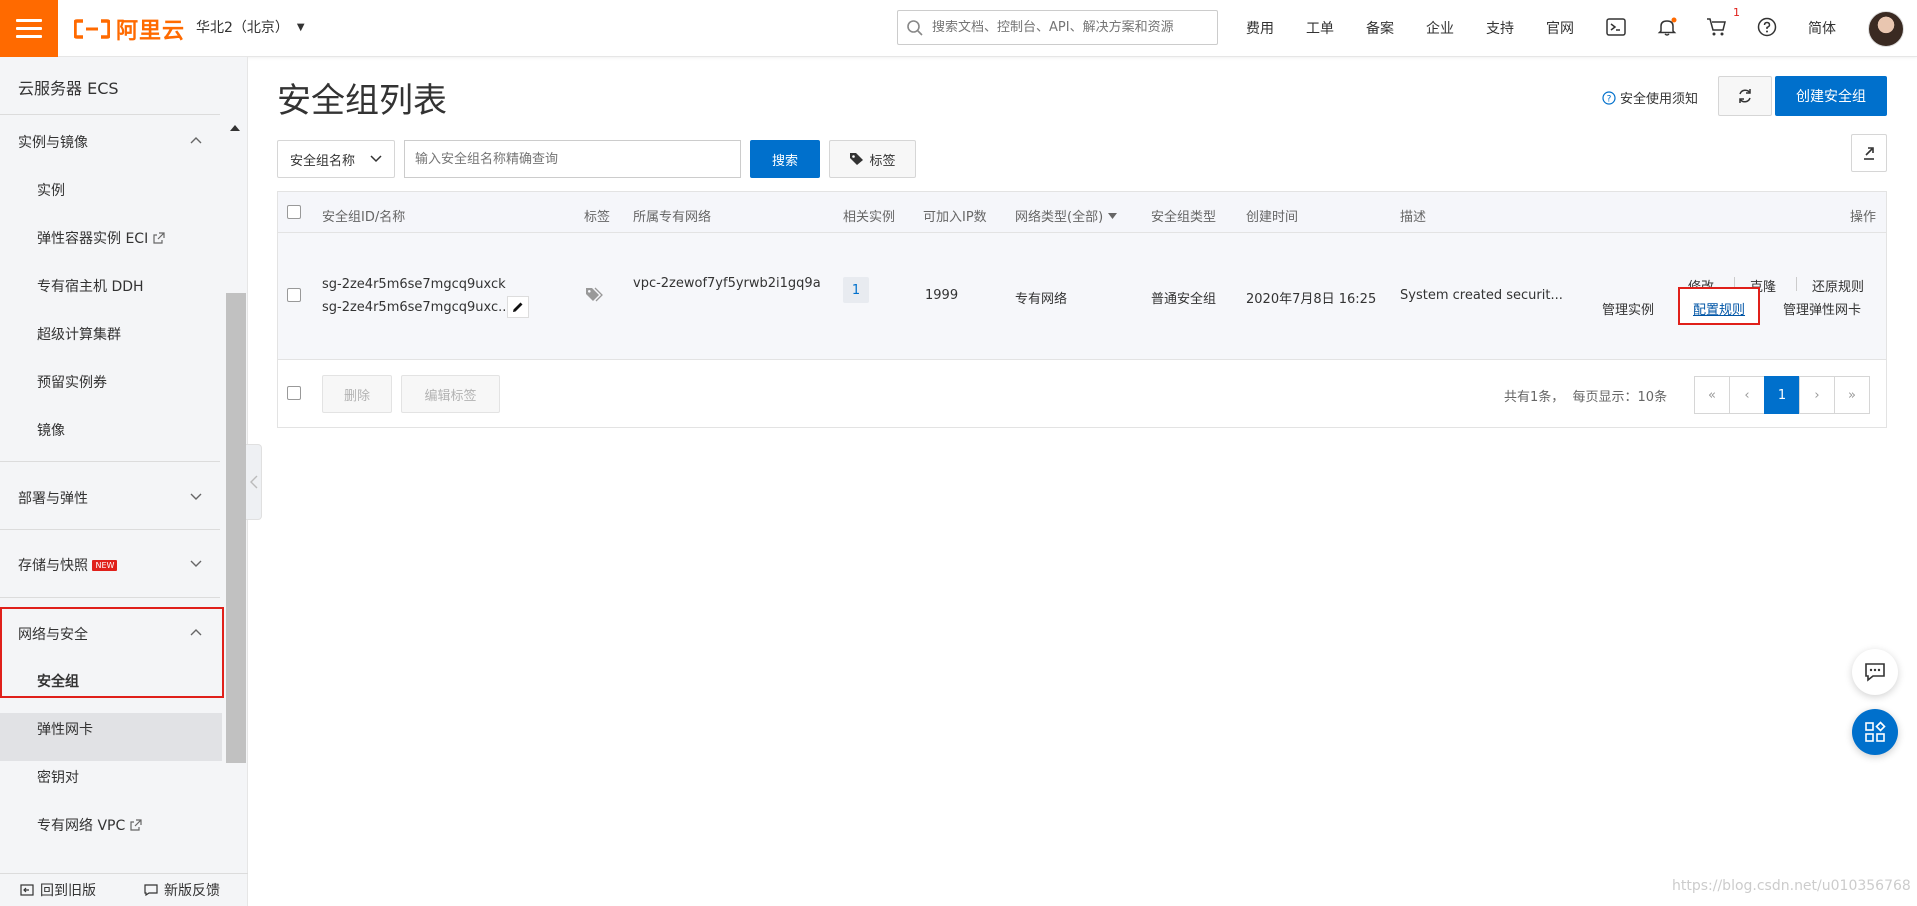 This screenshot has width=1917, height=906. I want to click on export-icon, so click(1869, 153).